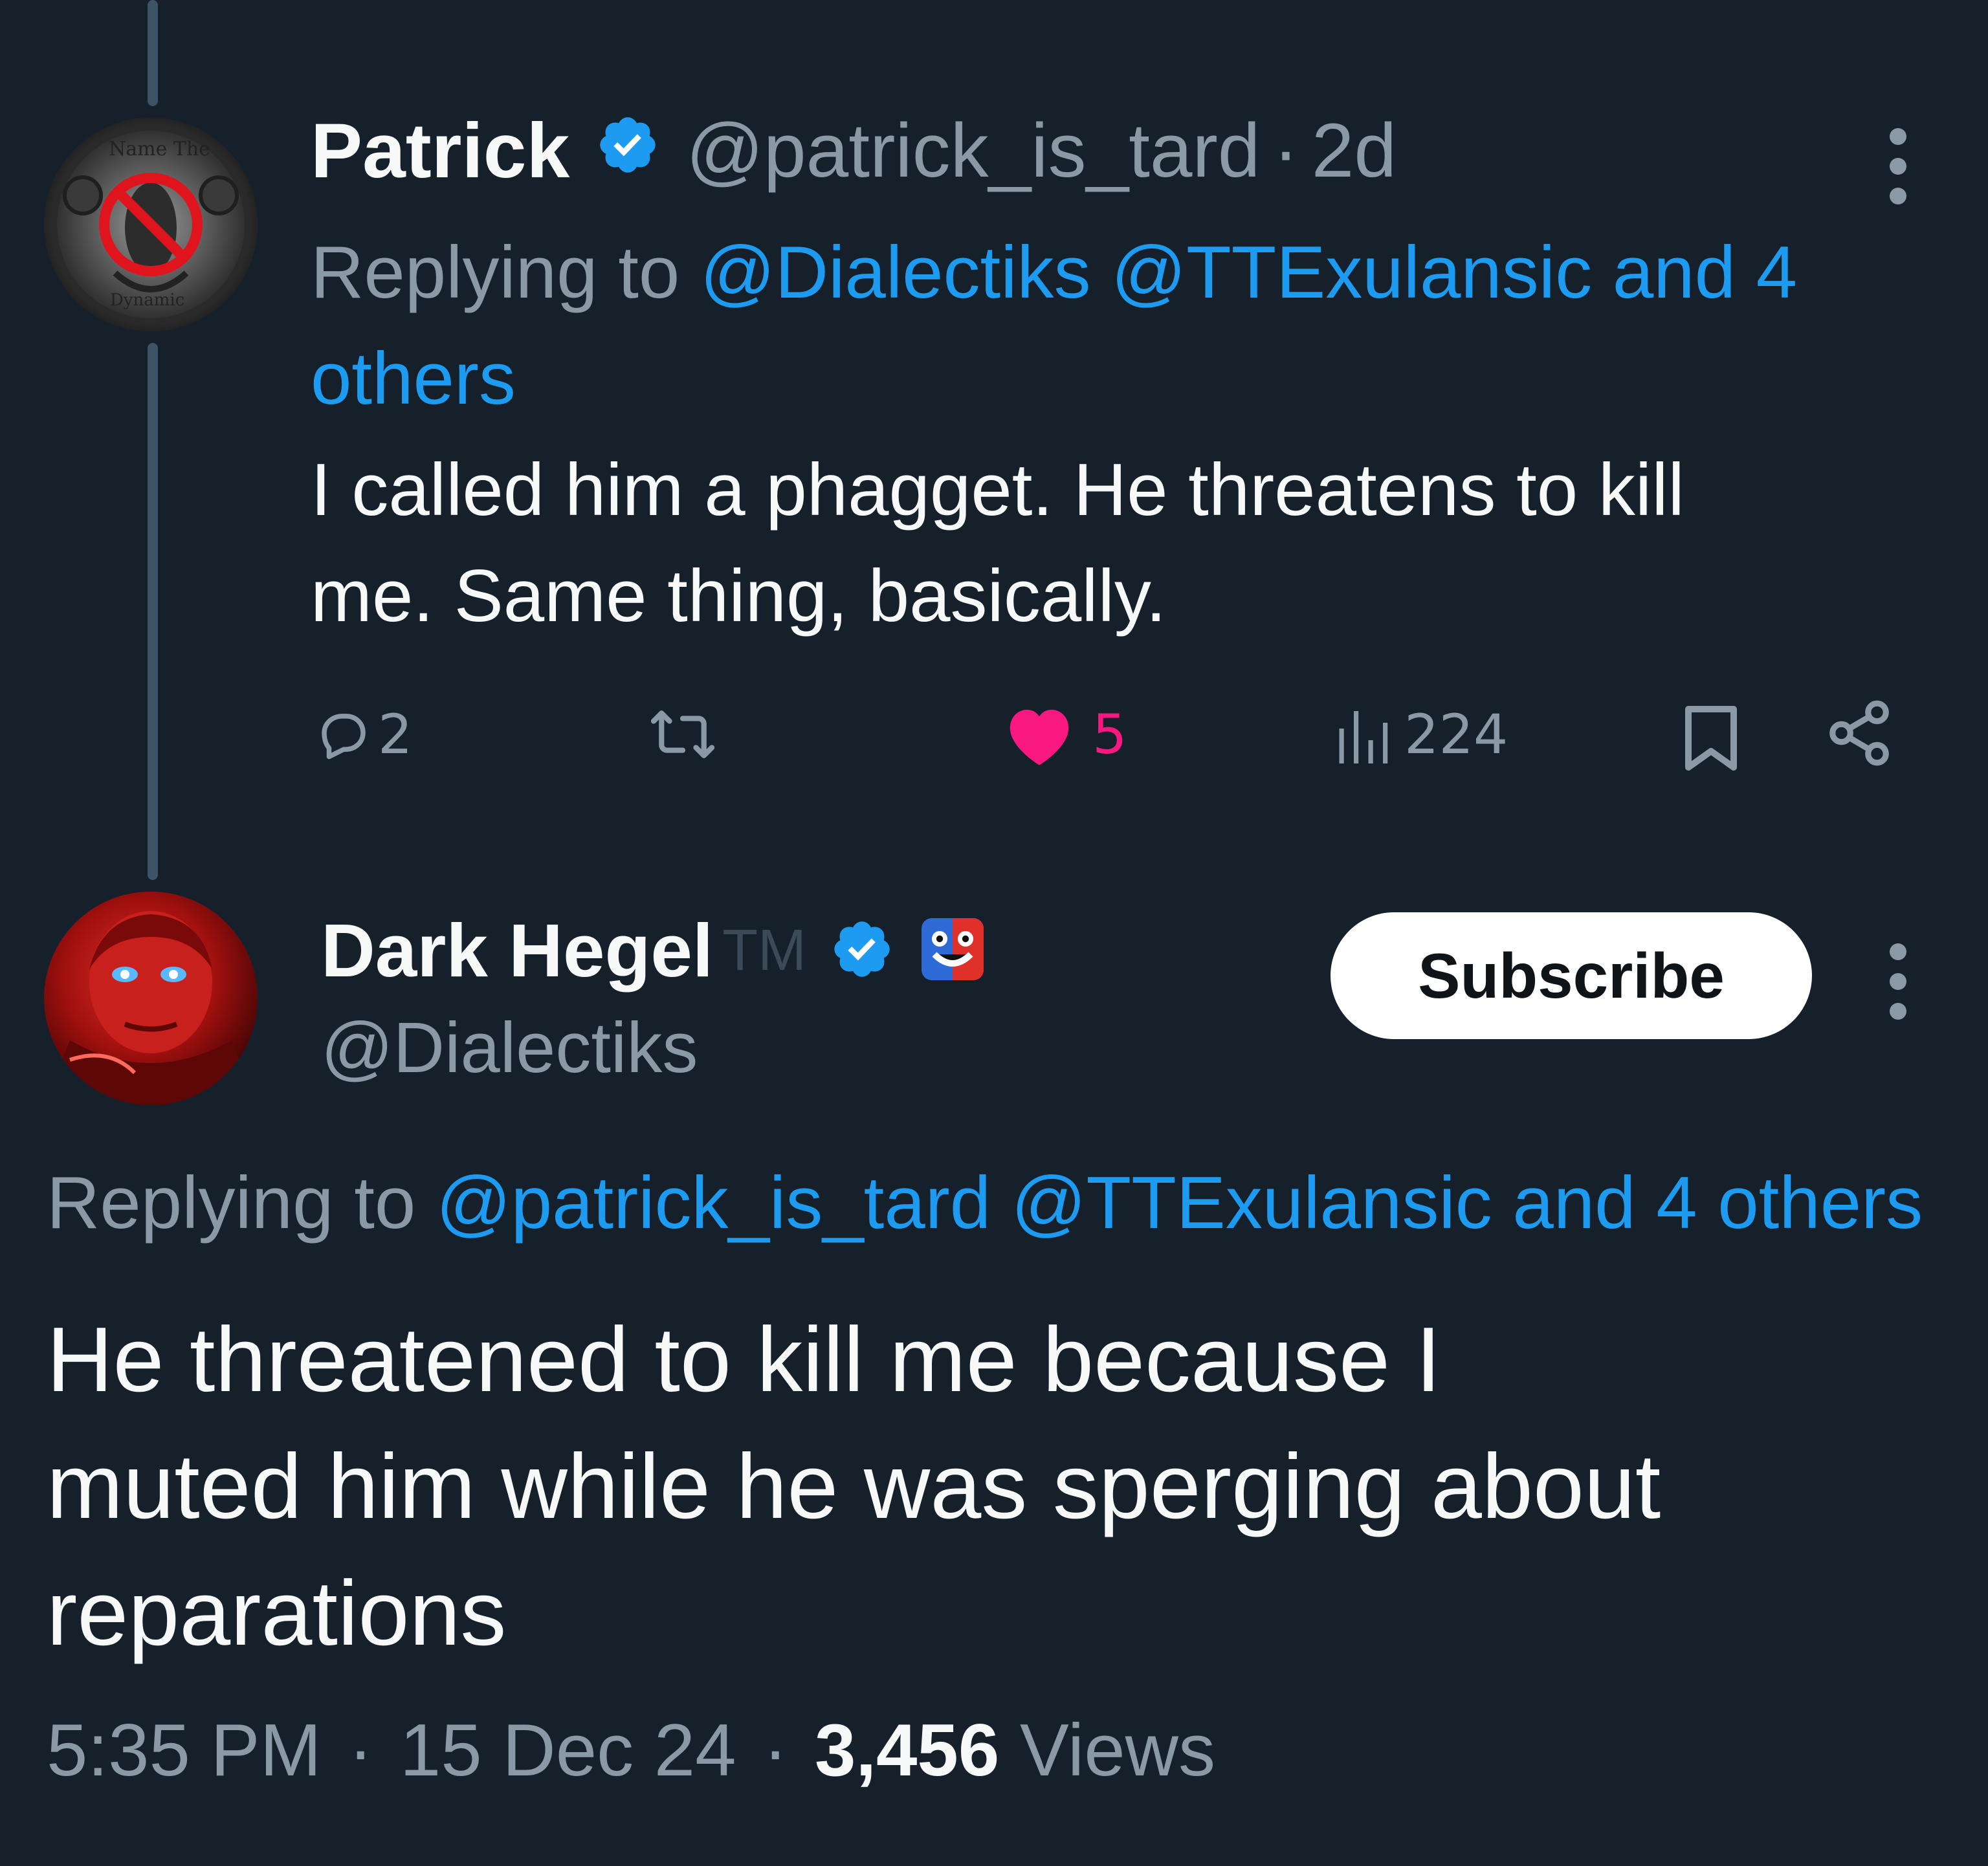  I want to click on bookmark-icon, so click(1711, 739).